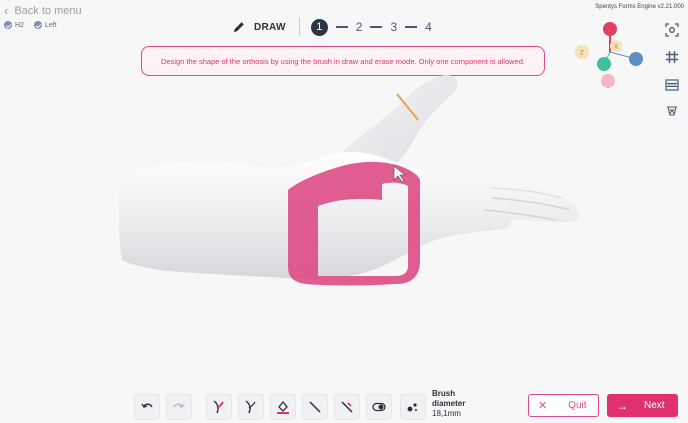  I want to click on quit-label: Quit, so click(577, 405).